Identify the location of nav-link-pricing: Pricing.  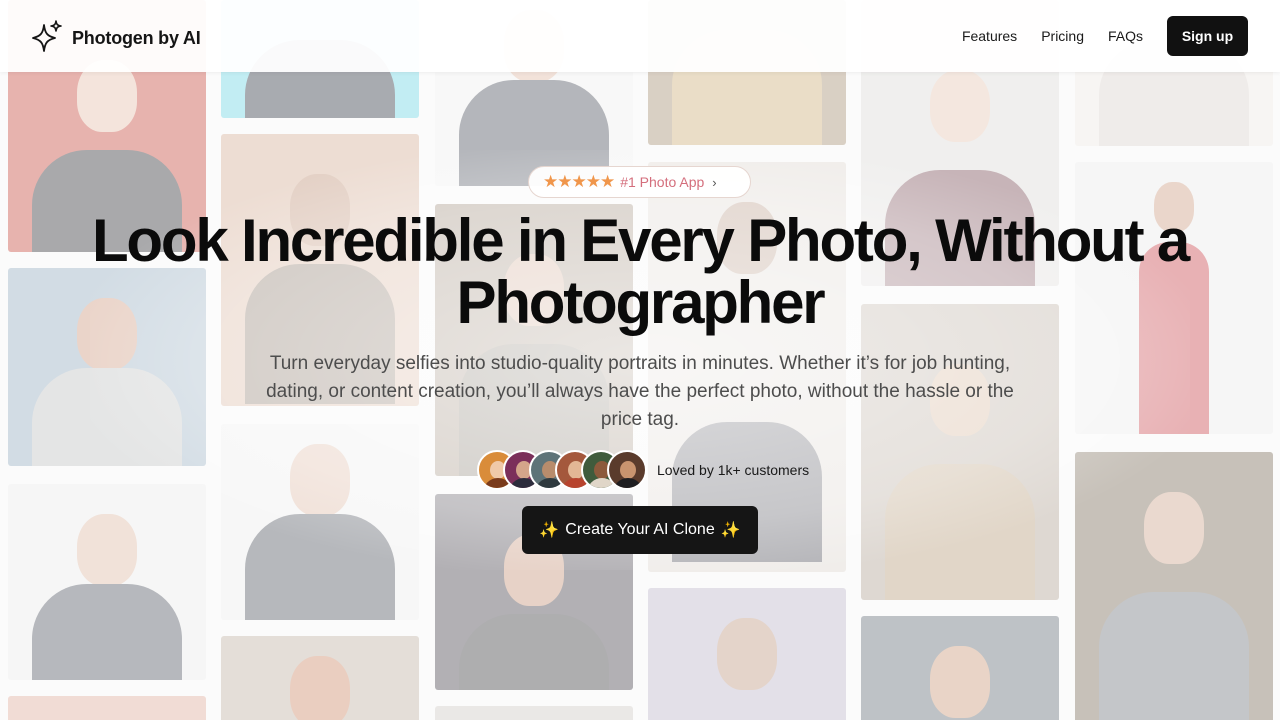
(1062, 36).